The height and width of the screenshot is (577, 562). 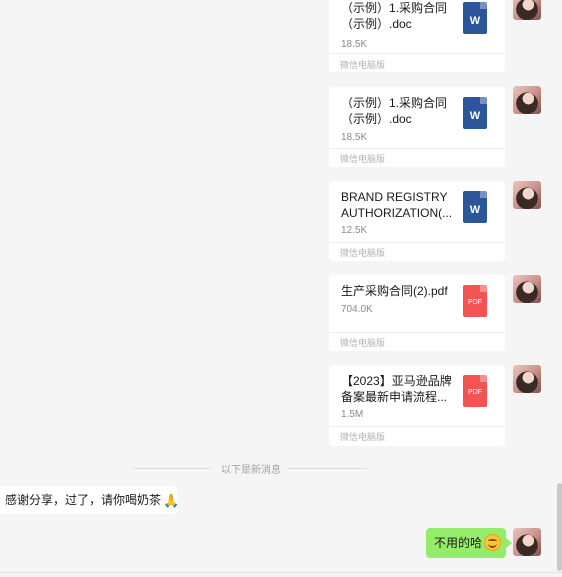 I want to click on chat-scrollbar, so click(x=559, y=527).